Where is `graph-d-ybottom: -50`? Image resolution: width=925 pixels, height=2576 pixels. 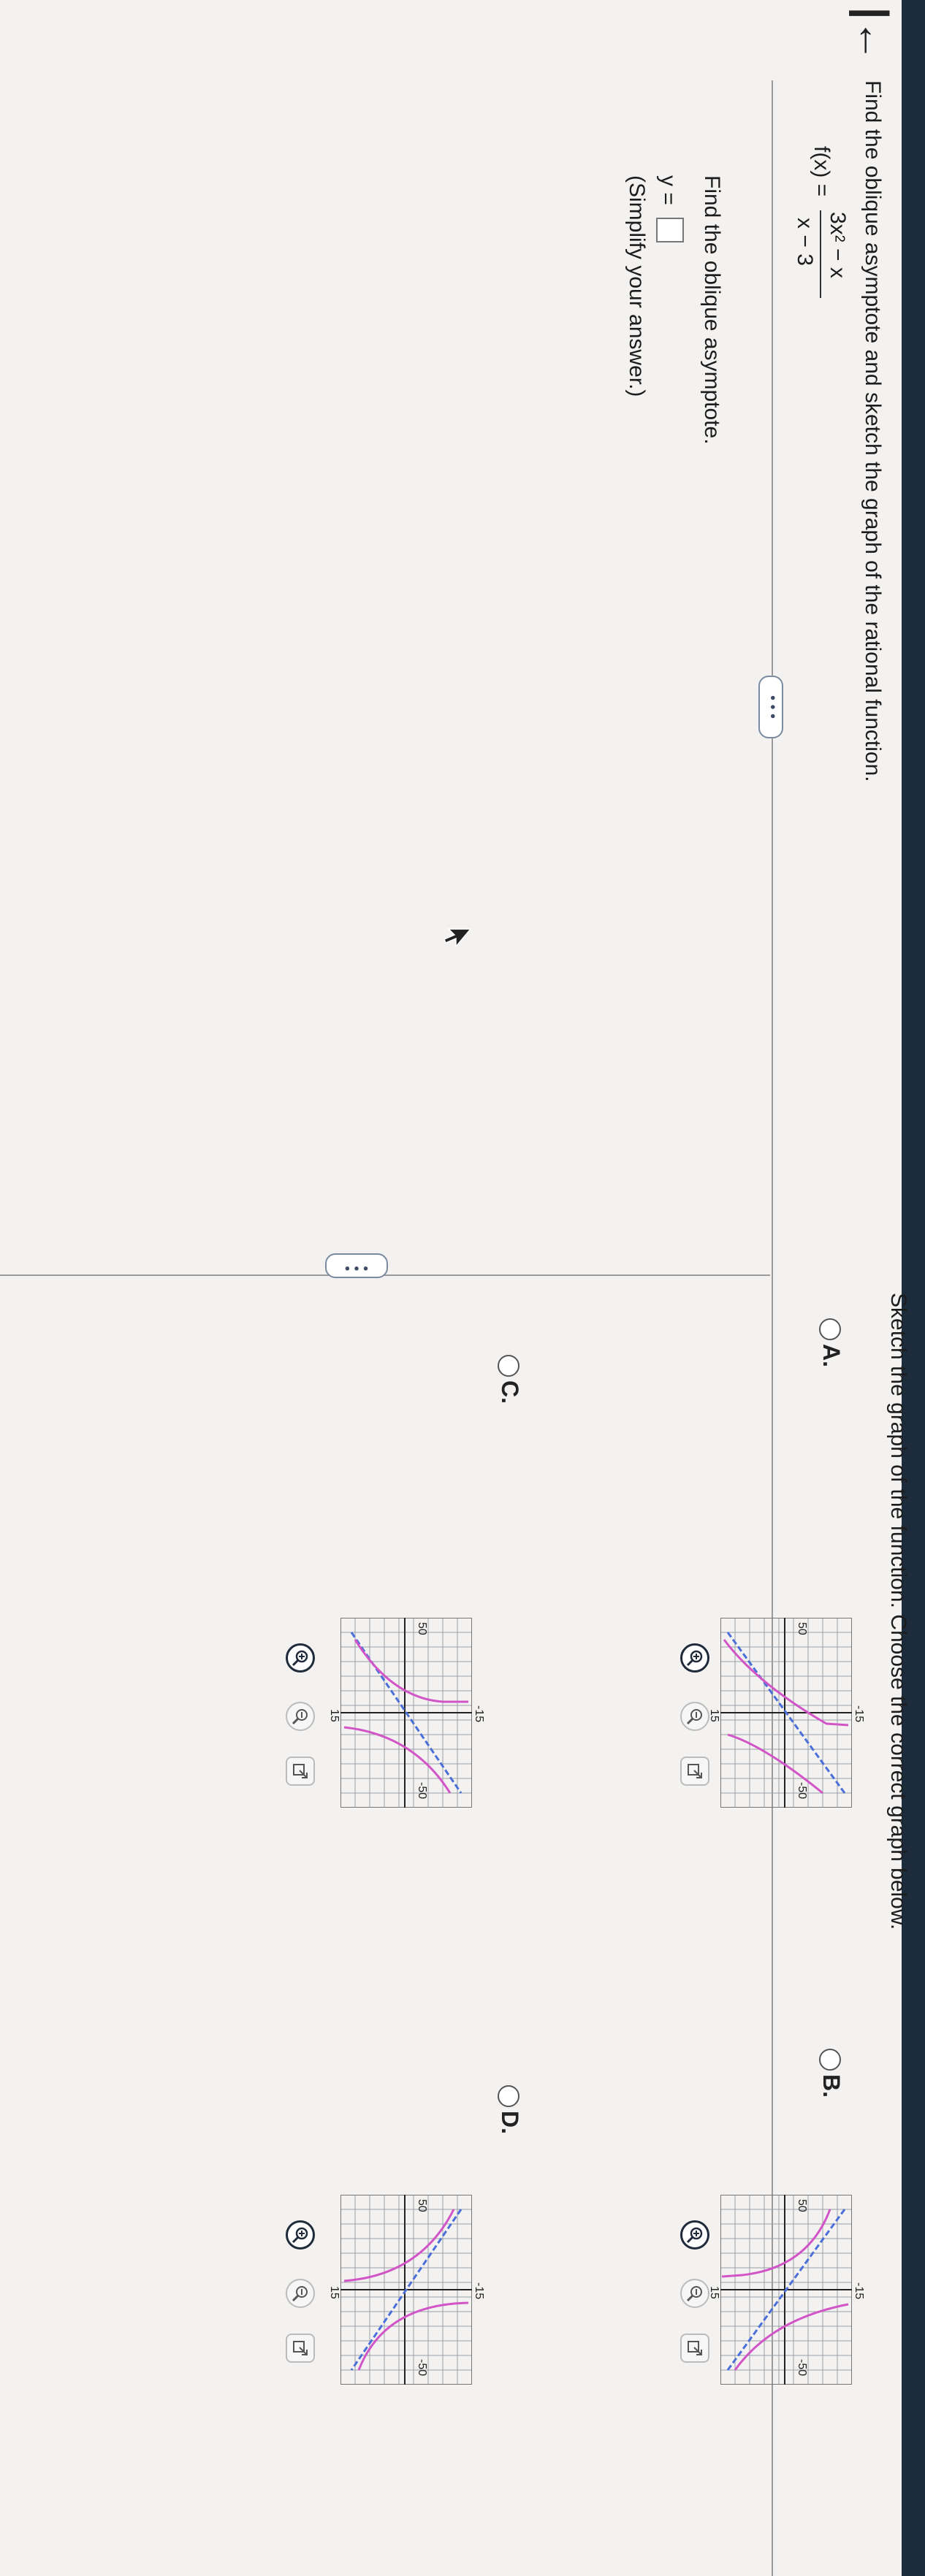
graph-d-ybottom: -50 is located at coordinates (422, 2368).